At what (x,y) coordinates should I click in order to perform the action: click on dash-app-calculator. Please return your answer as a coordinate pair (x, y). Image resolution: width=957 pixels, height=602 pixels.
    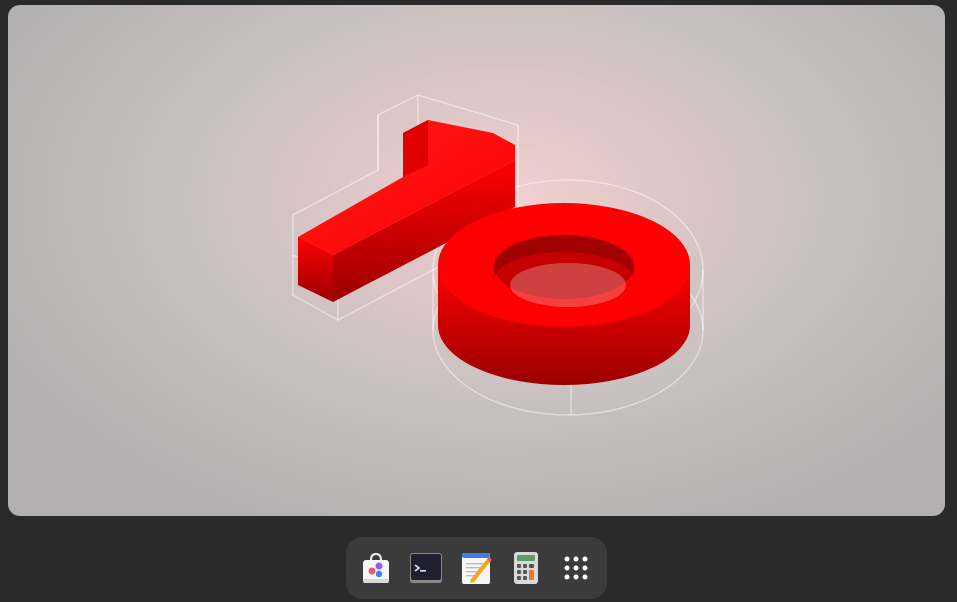
    Looking at the image, I should click on (526, 568).